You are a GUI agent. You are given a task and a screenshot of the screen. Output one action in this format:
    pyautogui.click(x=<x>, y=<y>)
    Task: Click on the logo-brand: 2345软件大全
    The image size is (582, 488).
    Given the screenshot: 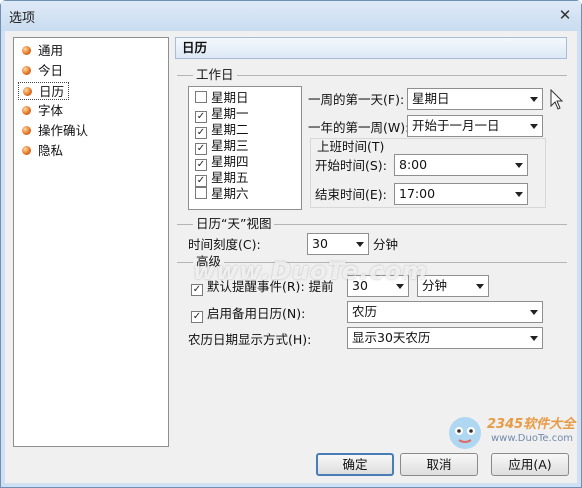 What is the action you would take?
    pyautogui.click(x=531, y=424)
    